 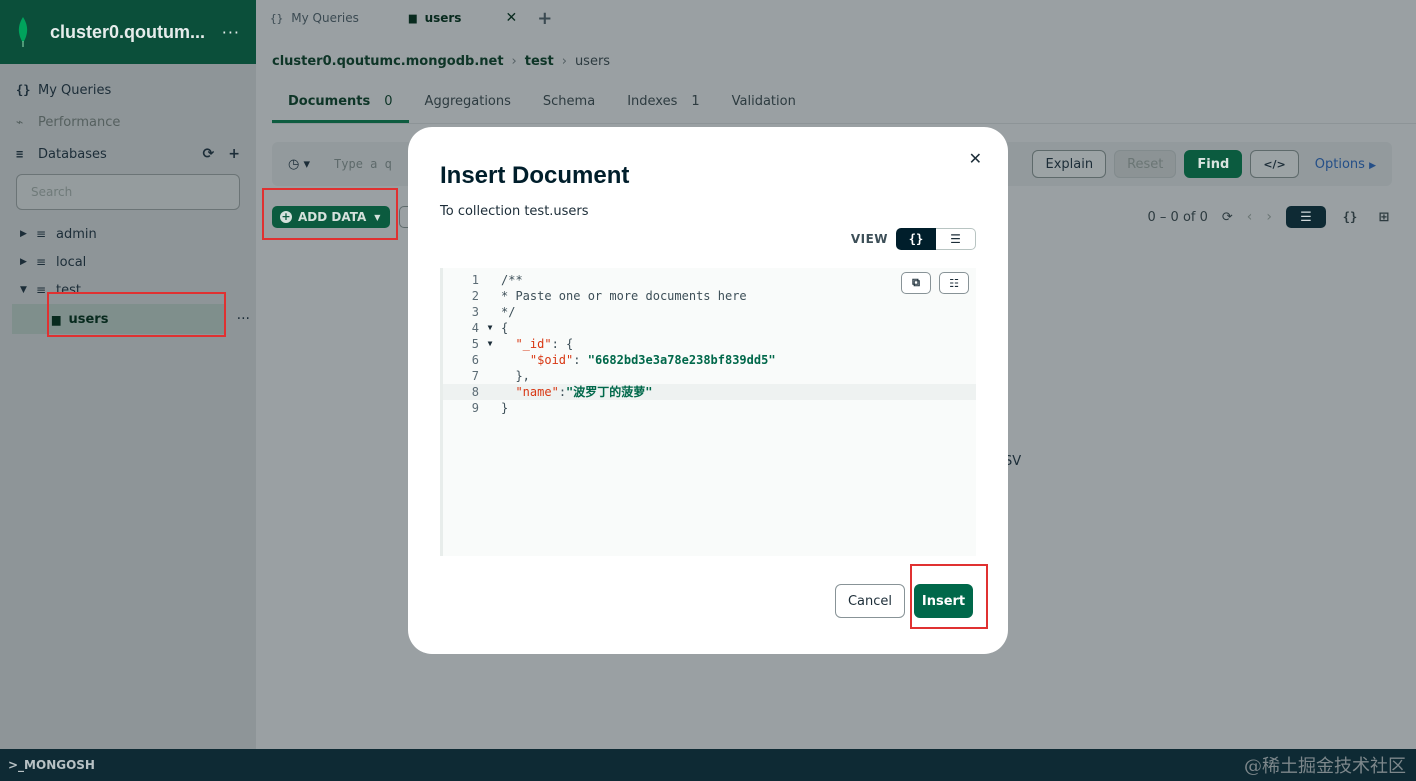 I want to click on db-name: admin, so click(x=76, y=234).